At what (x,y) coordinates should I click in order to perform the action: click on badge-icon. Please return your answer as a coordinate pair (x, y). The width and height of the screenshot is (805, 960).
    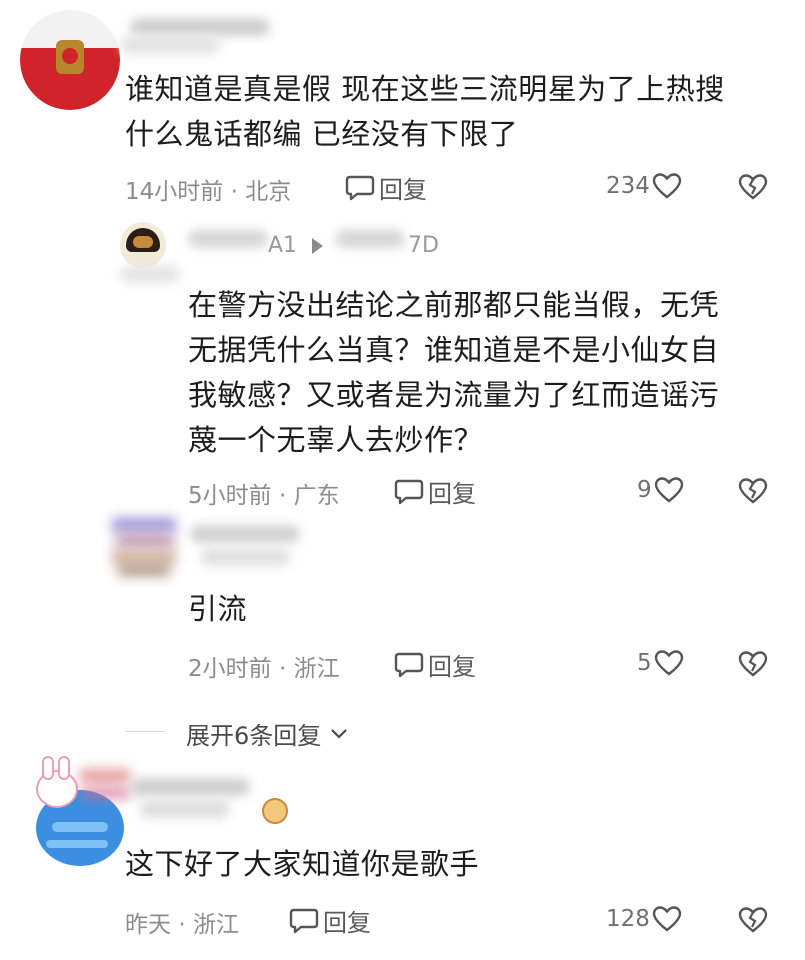
    Looking at the image, I should click on (275, 811).